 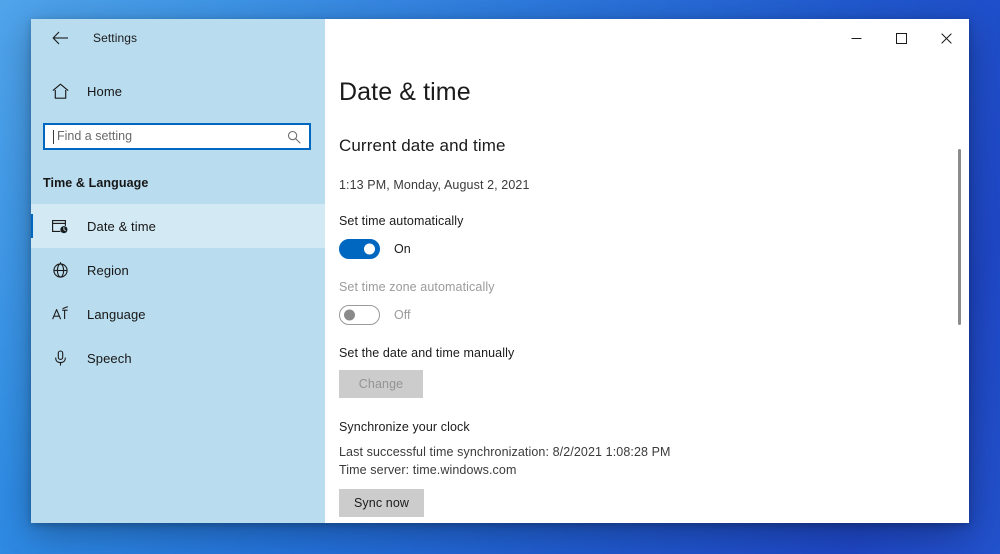 What do you see at coordinates (647, 38) in the screenshot?
I see `titlebar-right-region` at bounding box center [647, 38].